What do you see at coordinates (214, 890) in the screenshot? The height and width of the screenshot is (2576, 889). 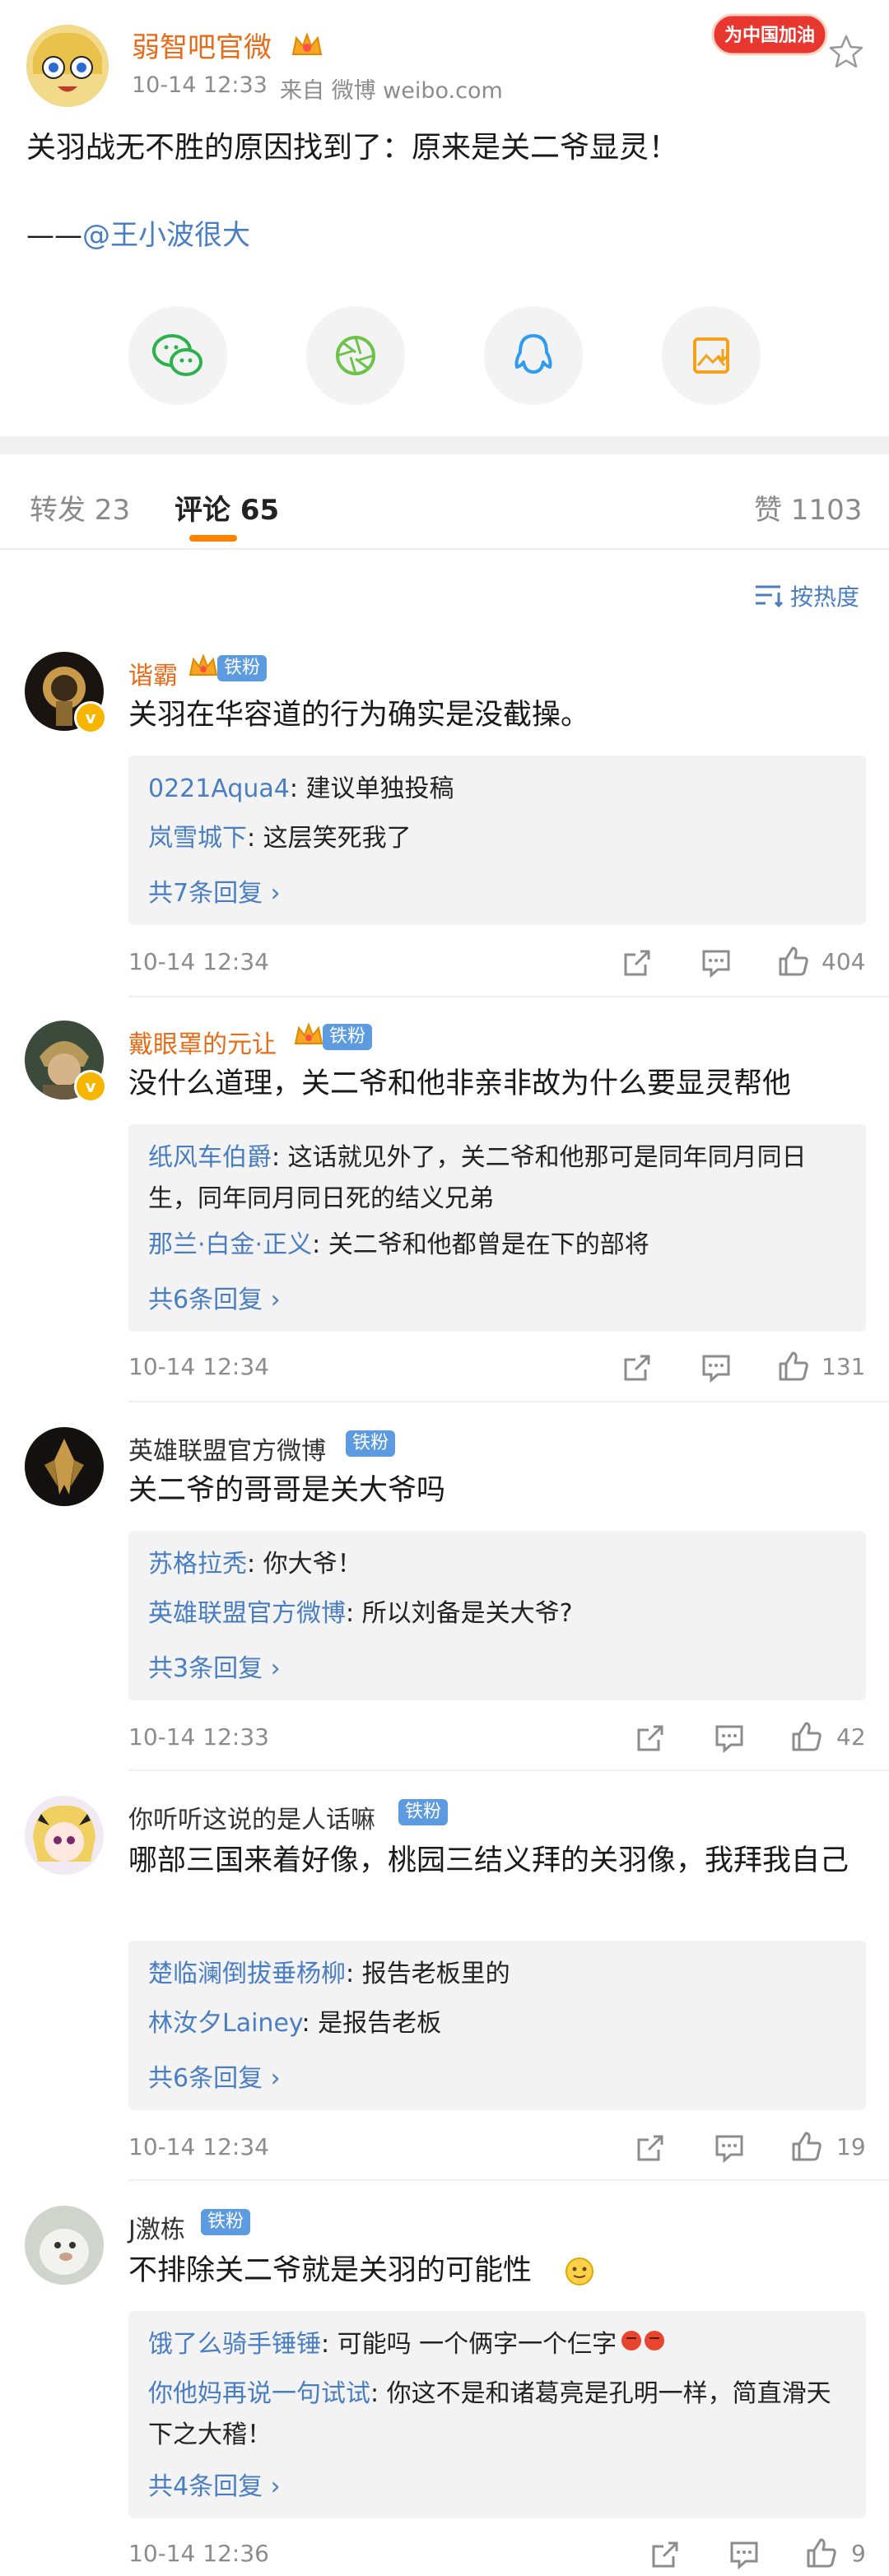 I see `more-replies-link: 共7条回复 ›` at bounding box center [214, 890].